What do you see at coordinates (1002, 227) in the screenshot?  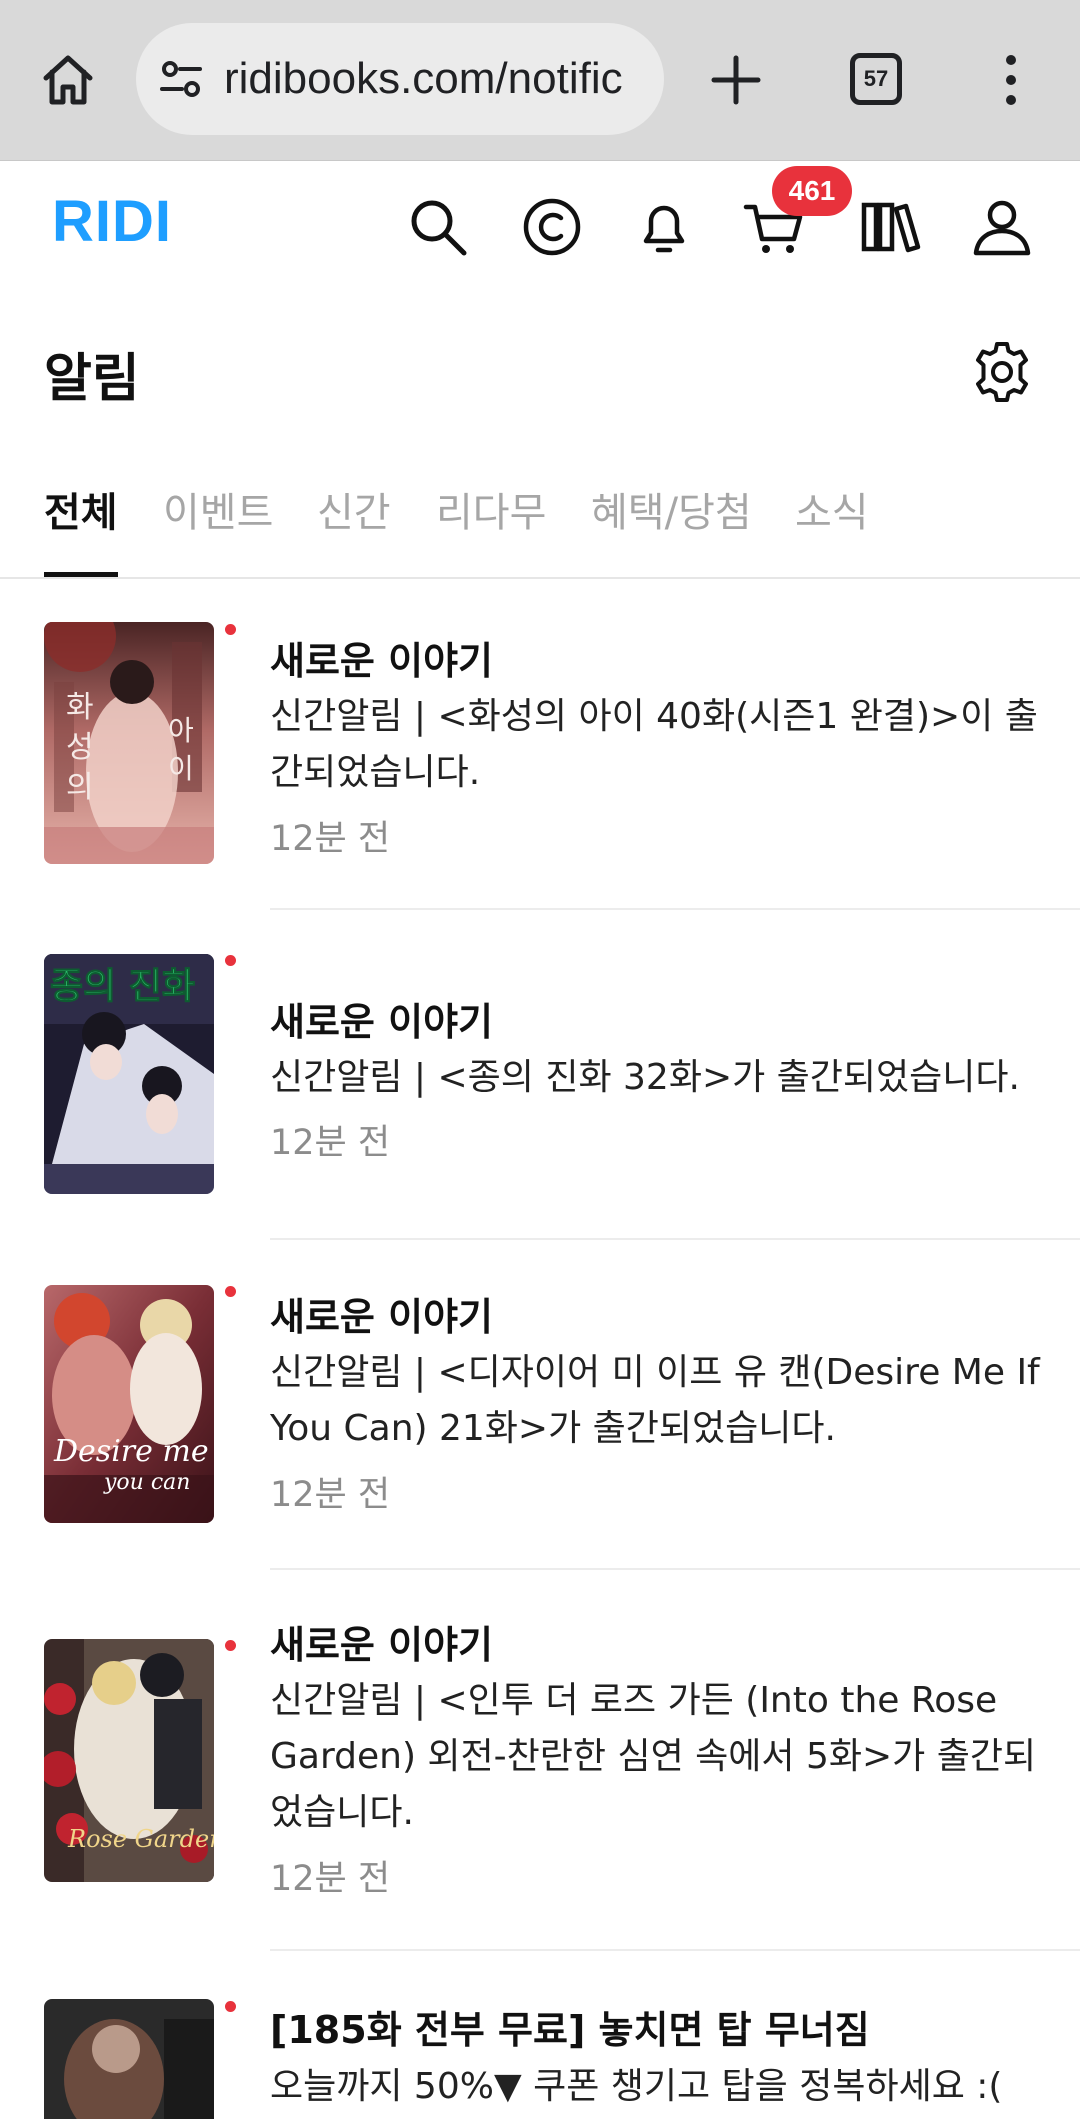 I see `user-profile-icon` at bounding box center [1002, 227].